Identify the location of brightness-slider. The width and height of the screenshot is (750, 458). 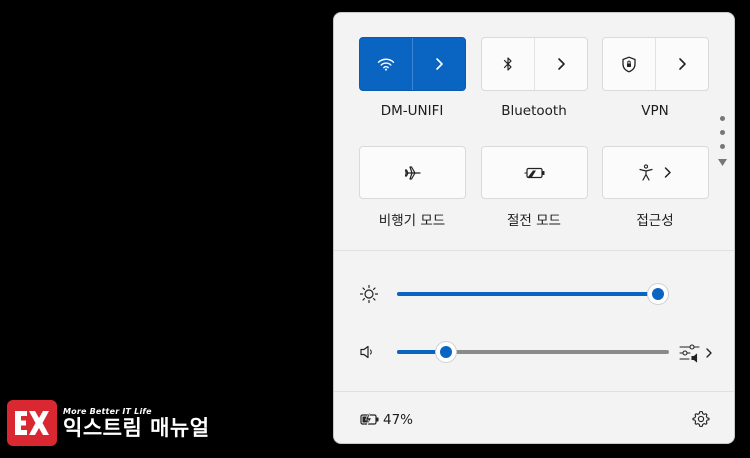
(533, 294).